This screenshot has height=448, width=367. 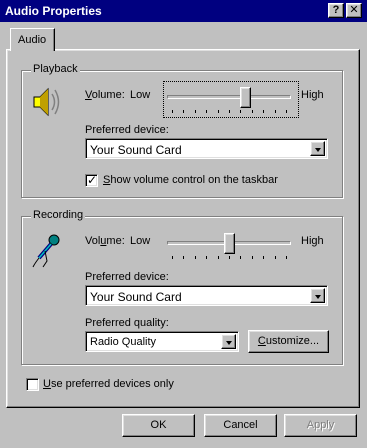 I want to click on playback-slider-track, so click(x=229, y=97).